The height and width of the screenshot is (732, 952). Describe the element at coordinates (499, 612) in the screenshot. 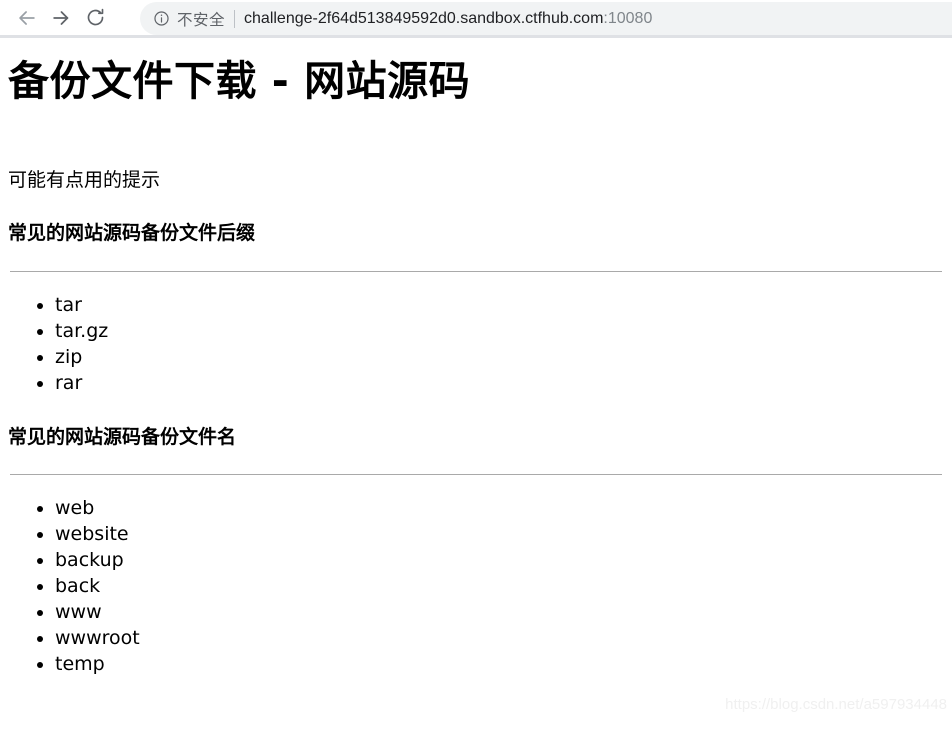

I see `list-item: www` at that location.